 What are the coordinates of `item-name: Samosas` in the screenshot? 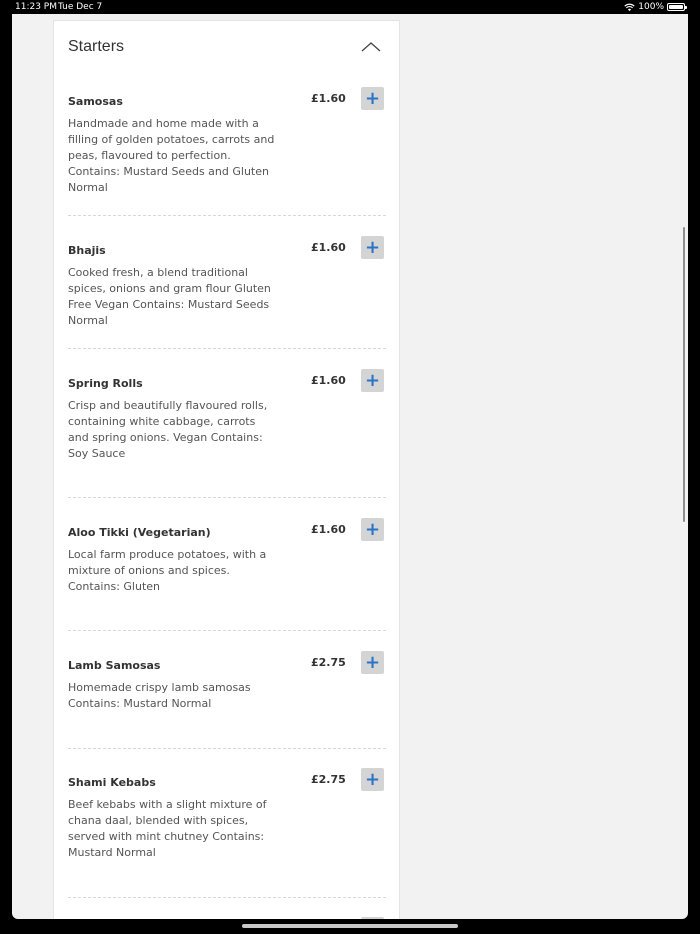 It's located at (95, 101).